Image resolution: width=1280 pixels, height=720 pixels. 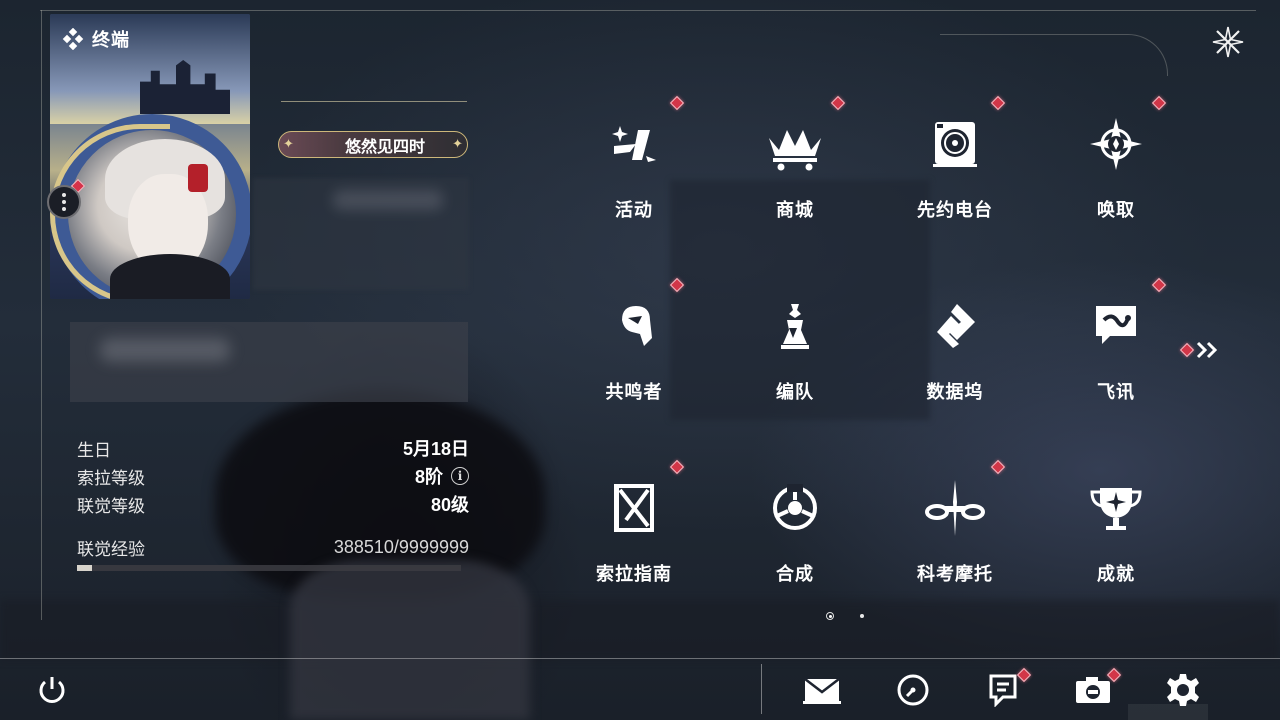 I want to click on frame-left-line, so click(x=41, y=315).